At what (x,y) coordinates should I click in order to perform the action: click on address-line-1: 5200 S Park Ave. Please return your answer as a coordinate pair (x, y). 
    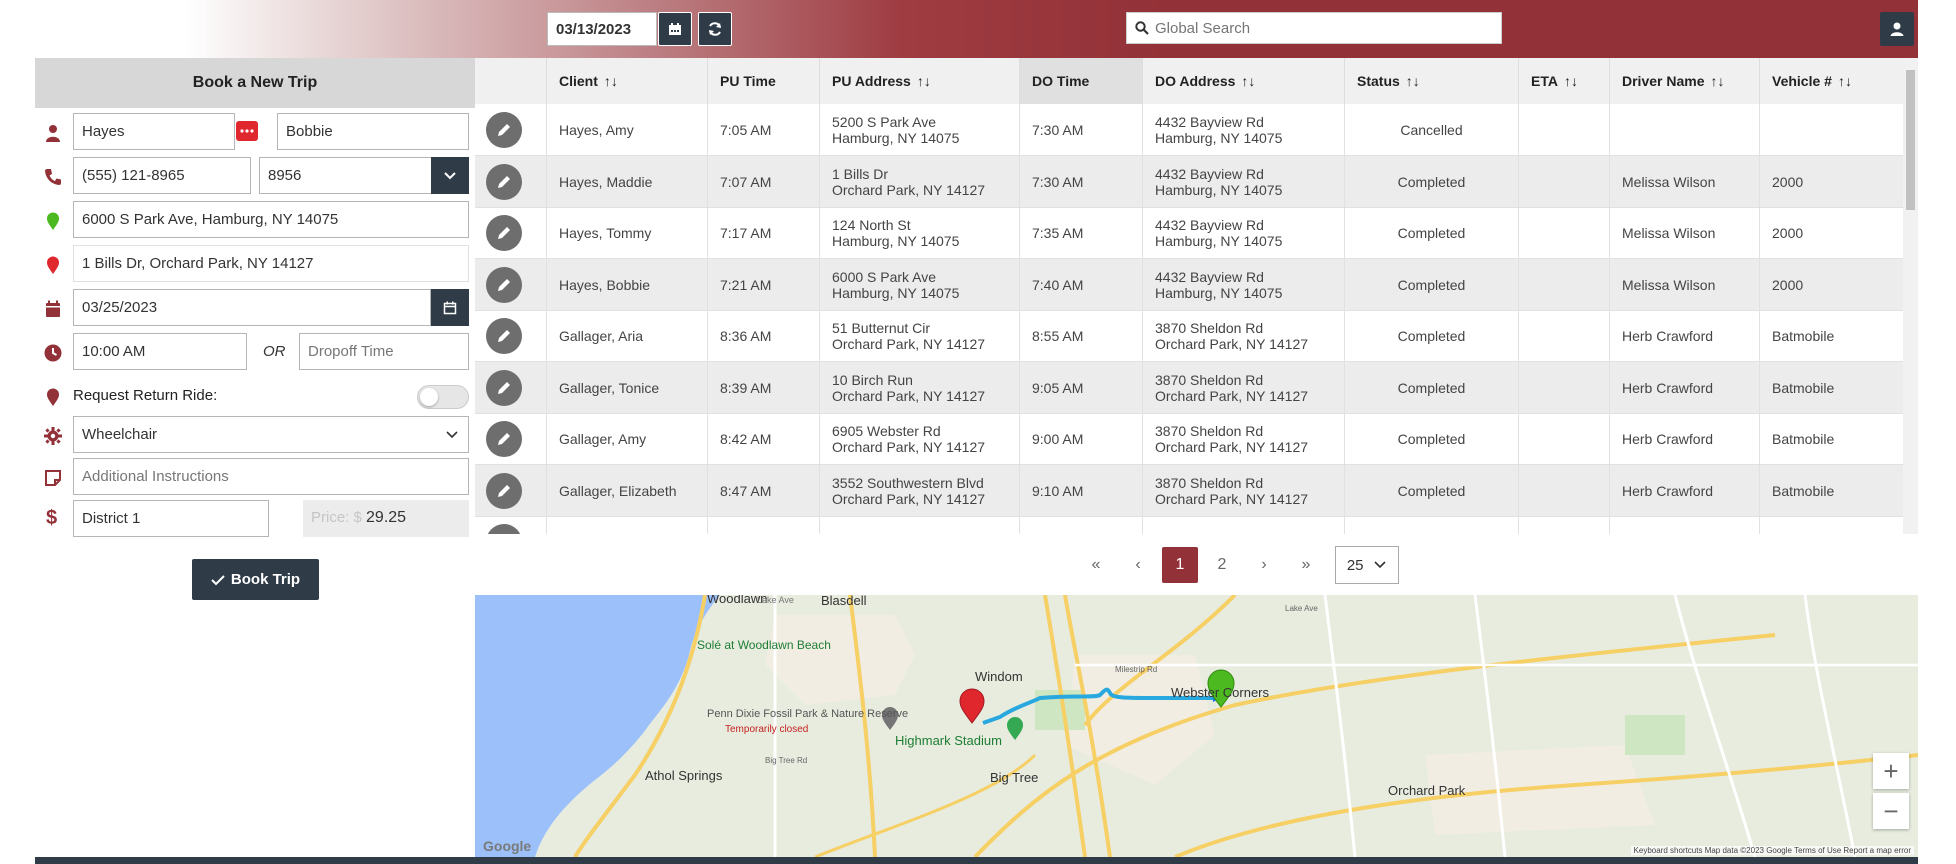
    Looking at the image, I should click on (884, 122).